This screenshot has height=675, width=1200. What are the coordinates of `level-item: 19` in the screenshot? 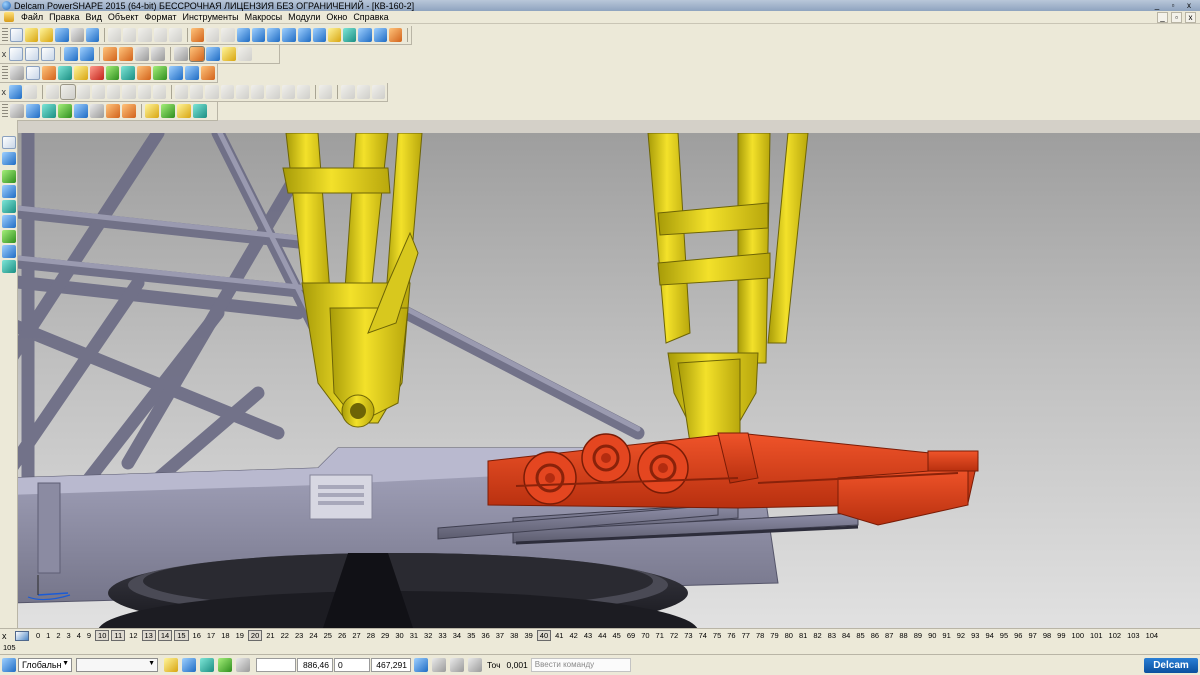 It's located at (240, 635).